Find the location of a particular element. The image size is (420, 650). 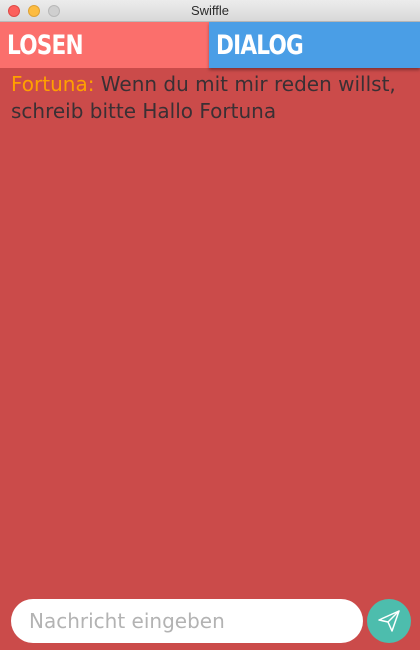

message-input is located at coordinates (189, 621).